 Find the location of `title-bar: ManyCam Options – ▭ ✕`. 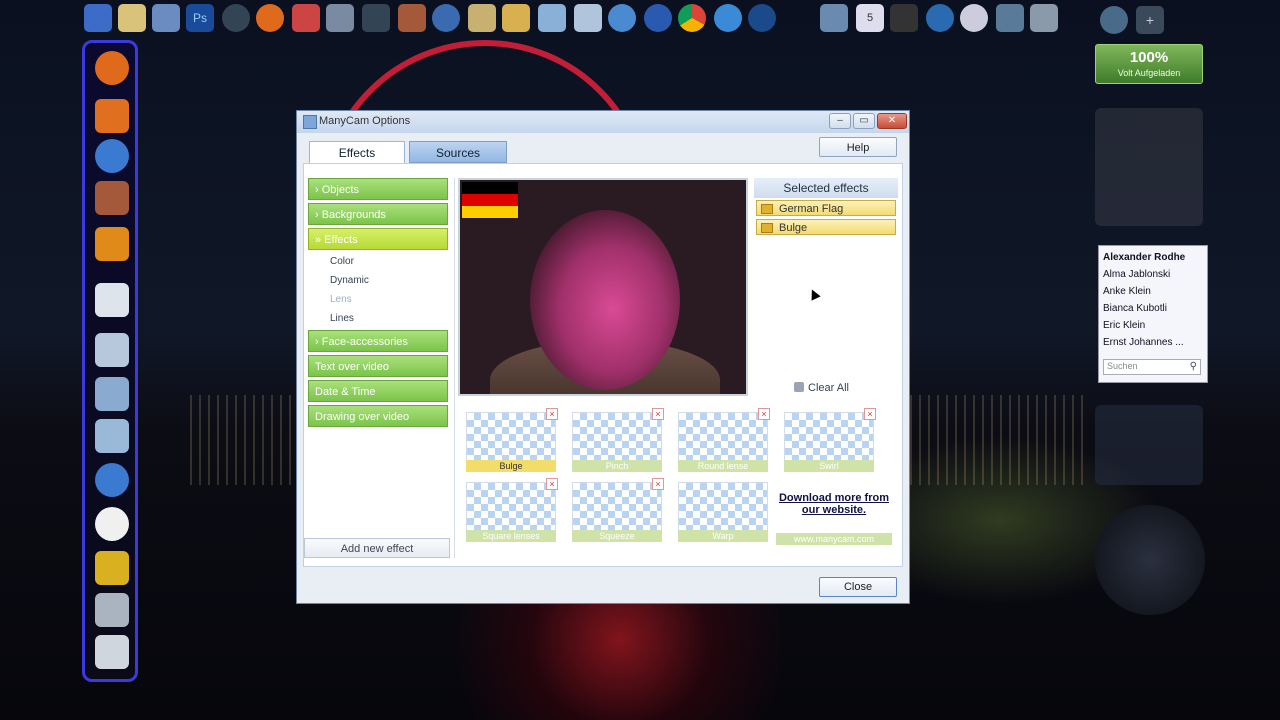

title-bar: ManyCam Options – ▭ ✕ is located at coordinates (603, 122).